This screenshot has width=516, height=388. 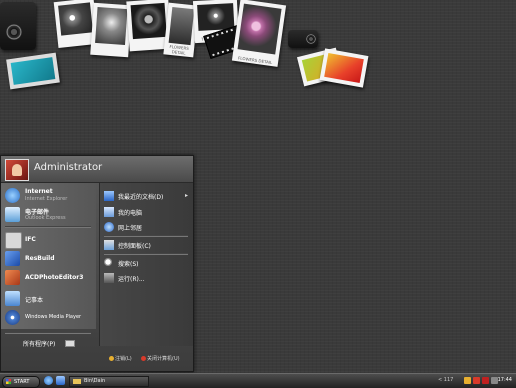 I want to click on taskbar-window-button: Bin\Dain, so click(x=109, y=381).